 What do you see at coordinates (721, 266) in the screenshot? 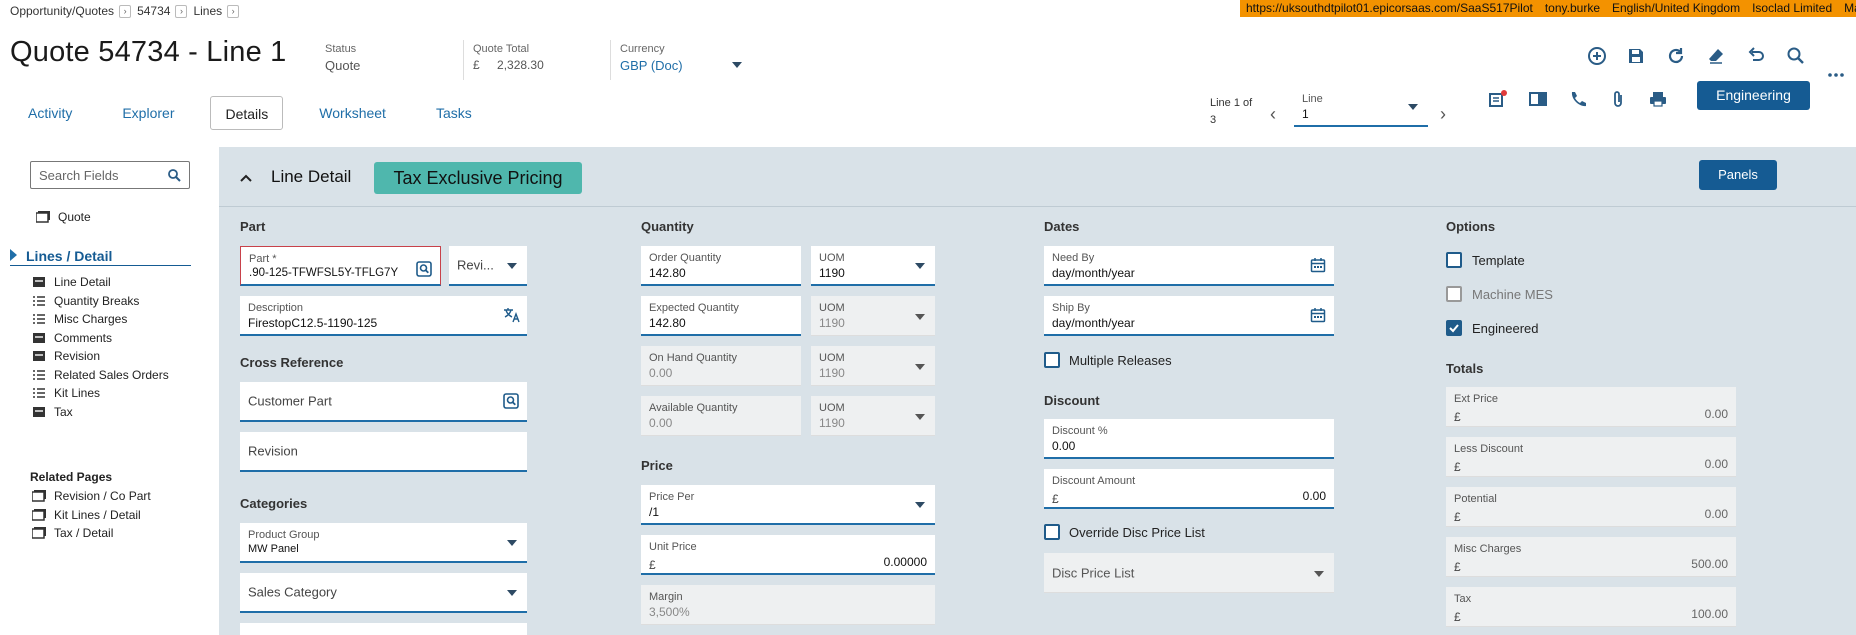
I see `order-quantity-field: Order Quantity 142.80` at bounding box center [721, 266].